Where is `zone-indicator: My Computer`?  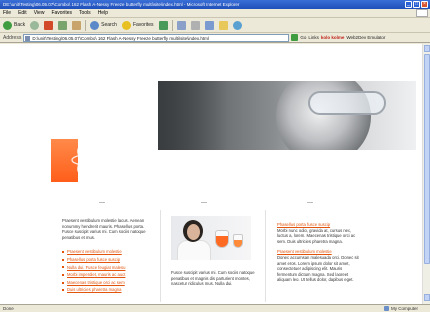
zone-indicator: My Computer is located at coordinates (400, 308).